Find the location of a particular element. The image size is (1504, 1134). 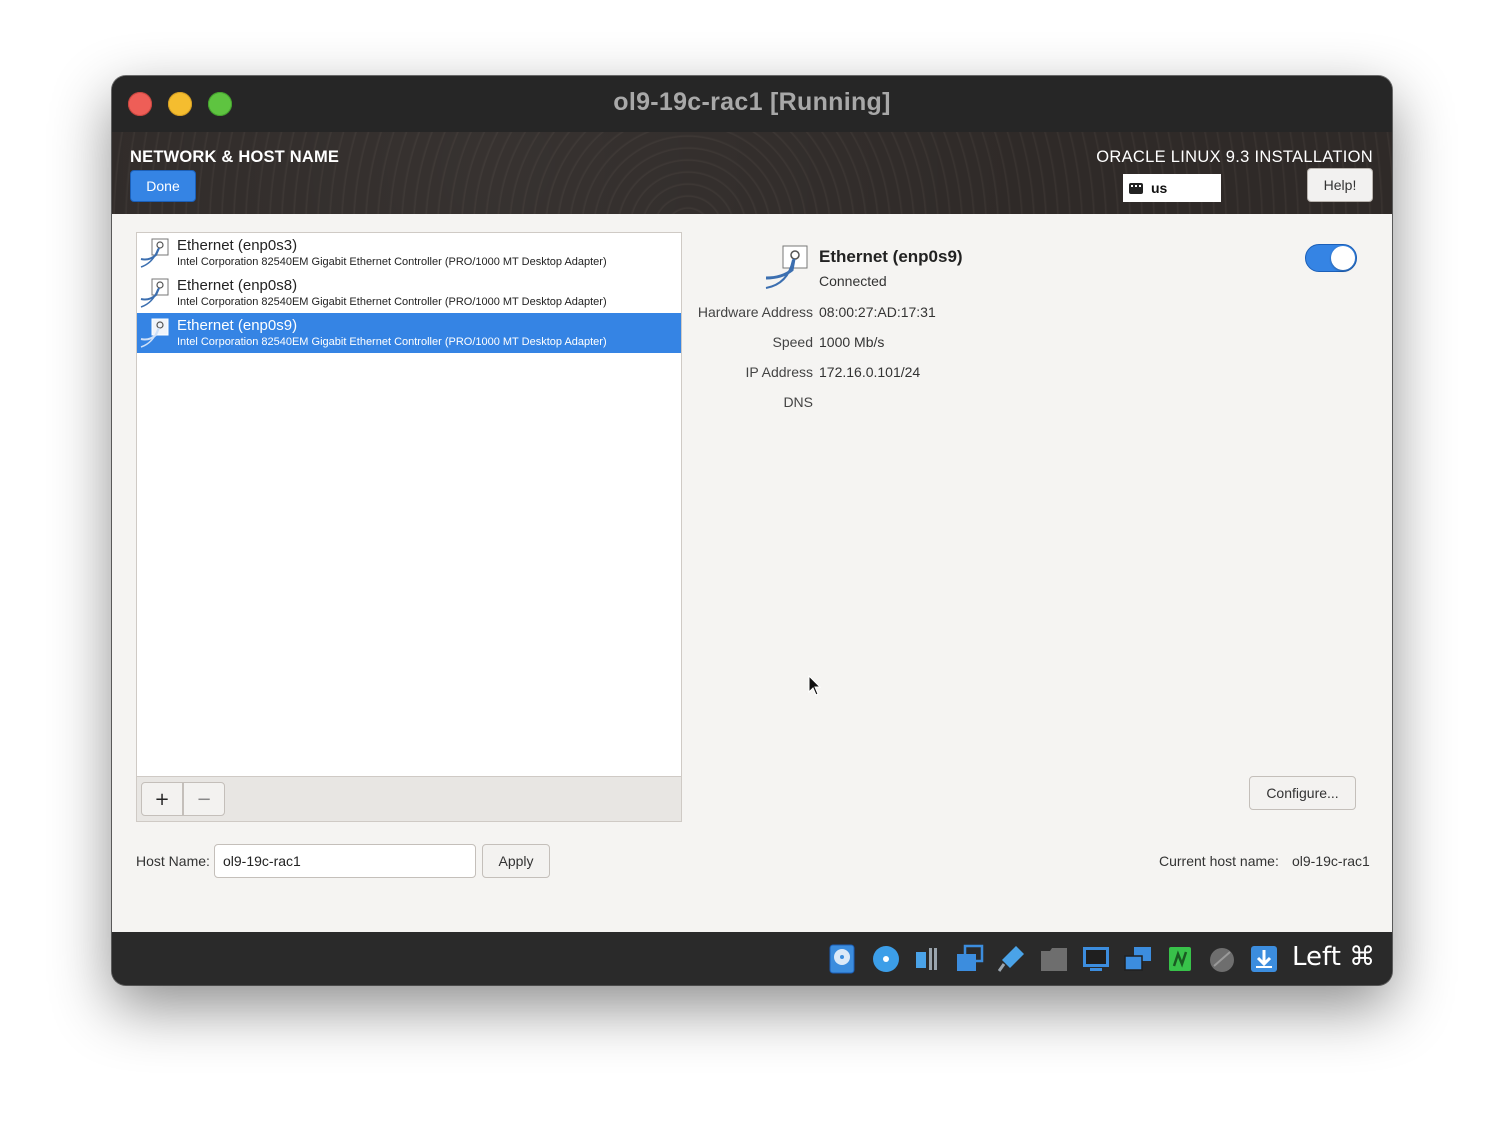

dns-label: DNS is located at coordinates (798, 402).